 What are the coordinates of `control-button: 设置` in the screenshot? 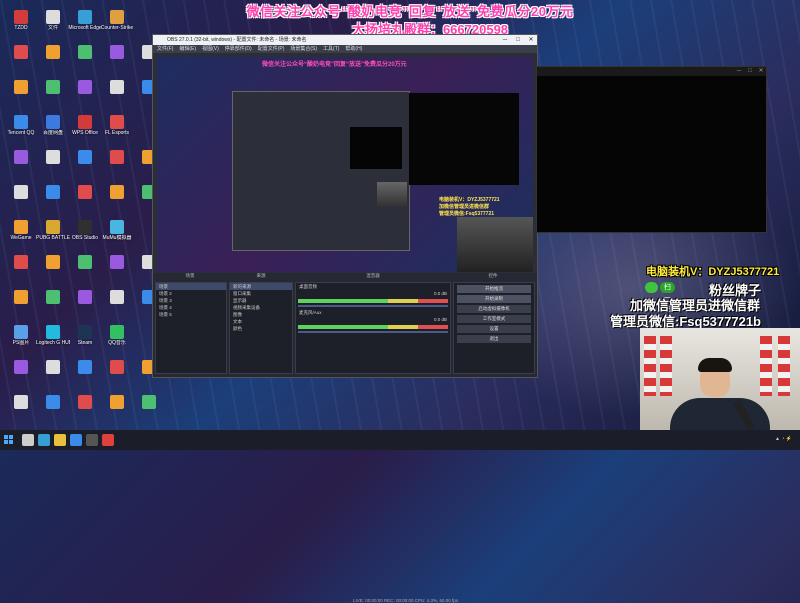 It's located at (494, 329).